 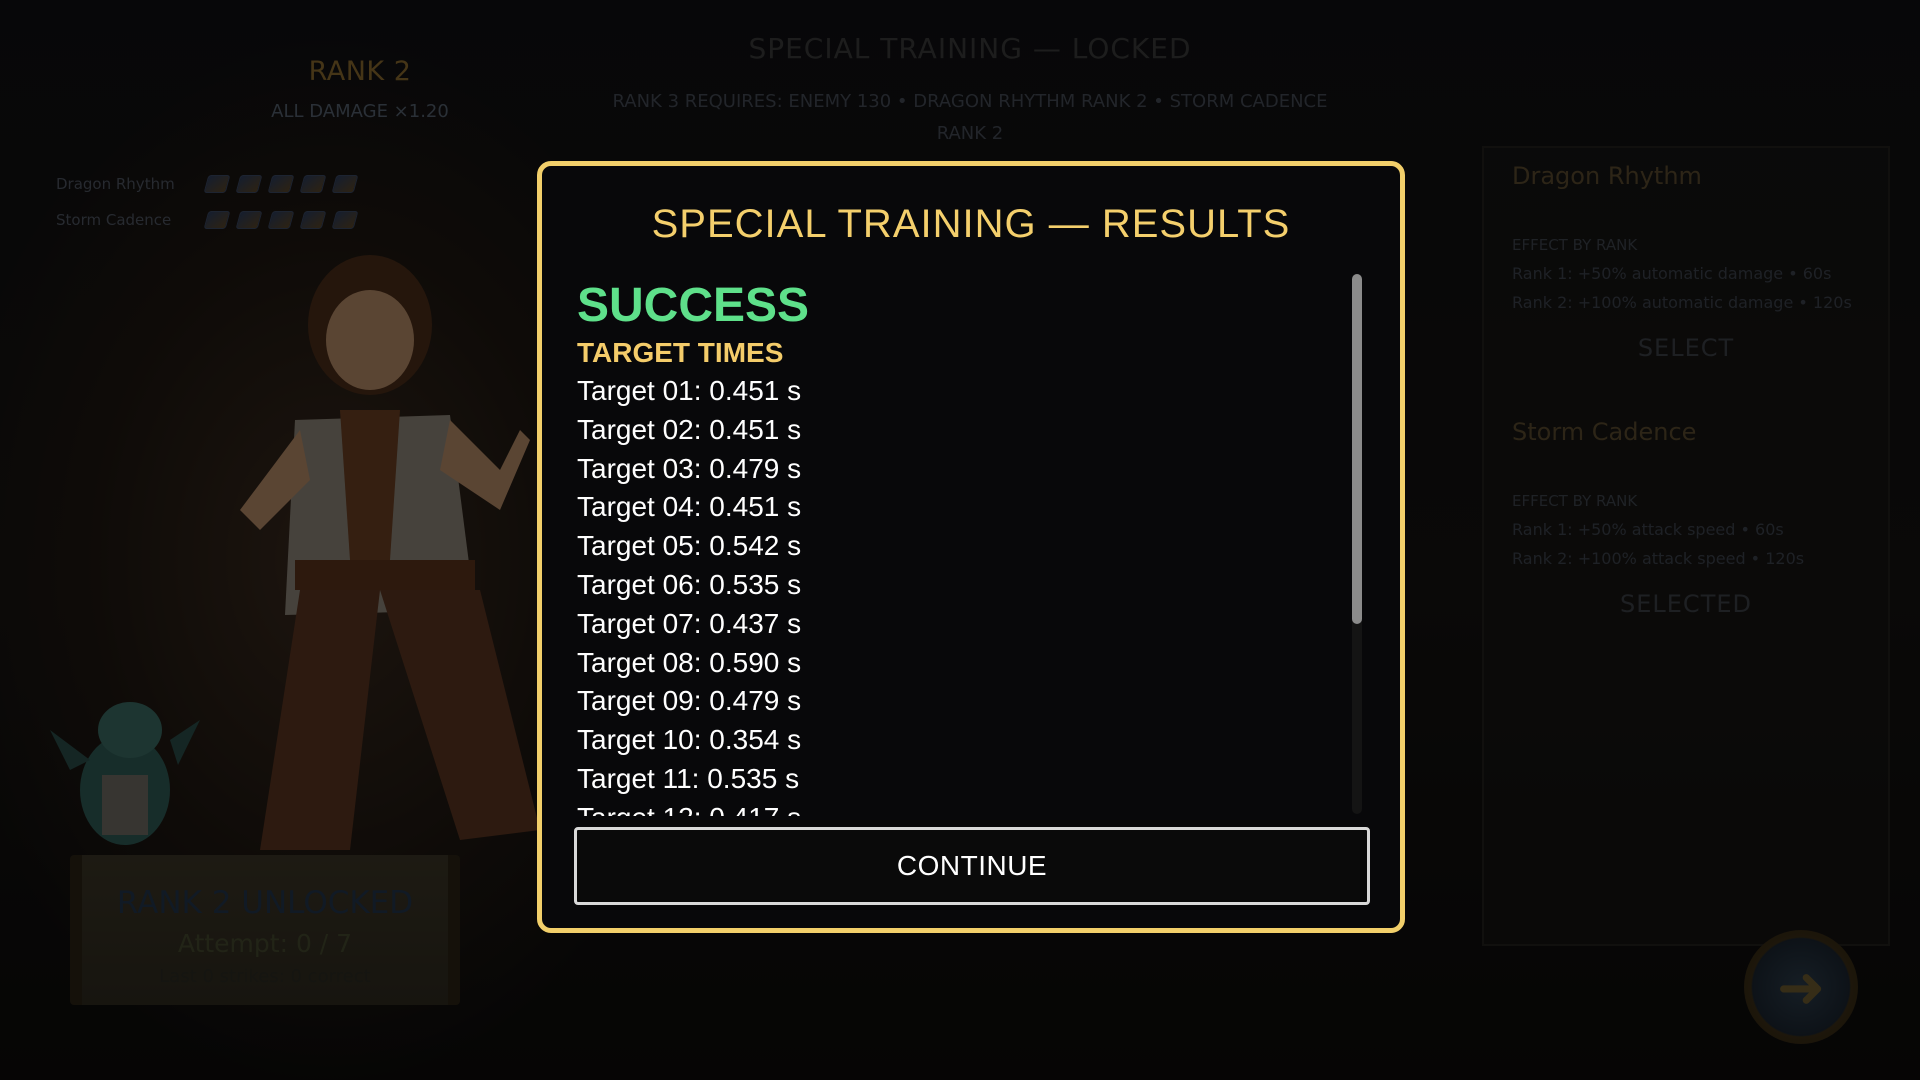 What do you see at coordinates (971, 224) in the screenshot?
I see `modal-title: SPECIAL TRAINING — RESULTS` at bounding box center [971, 224].